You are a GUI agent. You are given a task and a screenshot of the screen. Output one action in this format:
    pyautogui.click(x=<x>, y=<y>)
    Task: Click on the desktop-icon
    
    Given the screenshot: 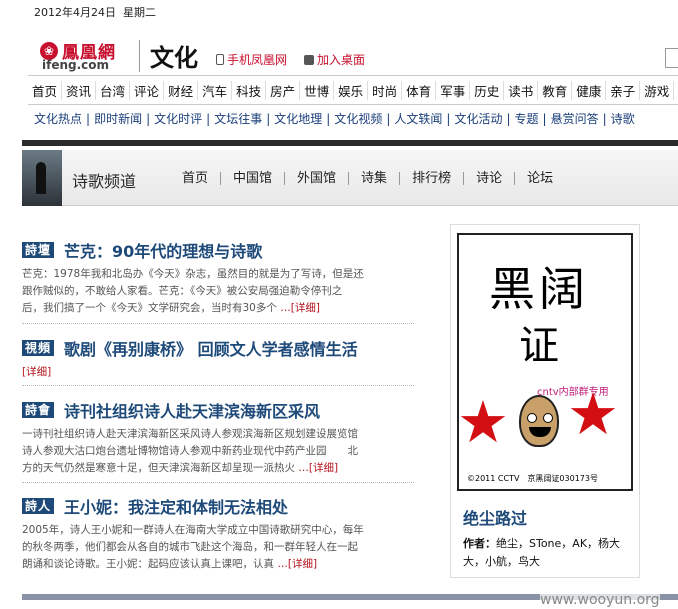 What is the action you would take?
    pyautogui.click(x=309, y=59)
    